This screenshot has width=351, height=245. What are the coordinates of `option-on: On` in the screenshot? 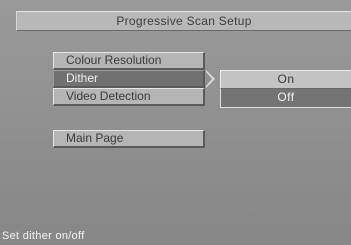 It's located at (285, 79).